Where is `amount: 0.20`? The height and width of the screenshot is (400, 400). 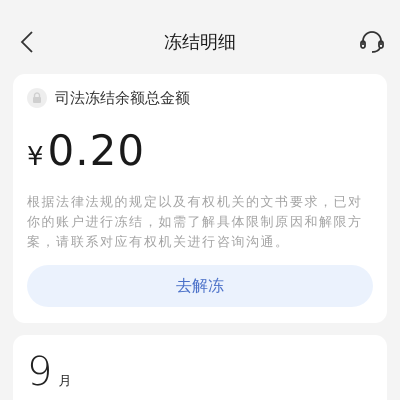
amount: 0.20 is located at coordinates (97, 150).